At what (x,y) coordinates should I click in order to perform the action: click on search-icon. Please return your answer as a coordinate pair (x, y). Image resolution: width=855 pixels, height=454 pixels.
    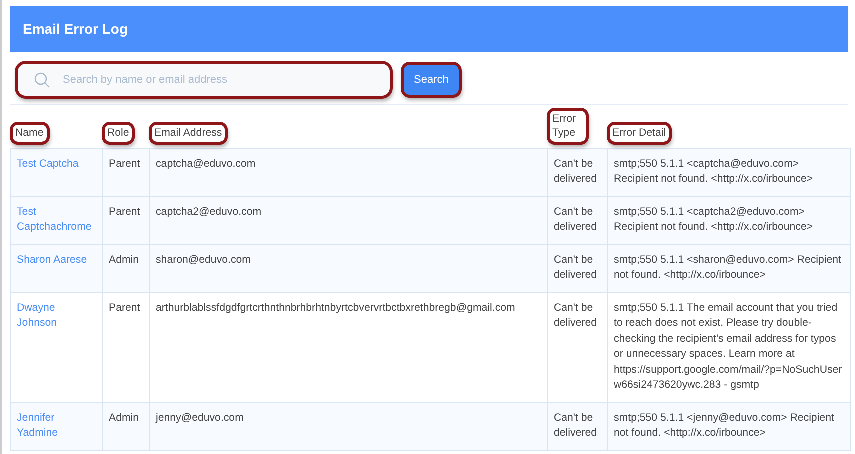
    Looking at the image, I should click on (42, 80).